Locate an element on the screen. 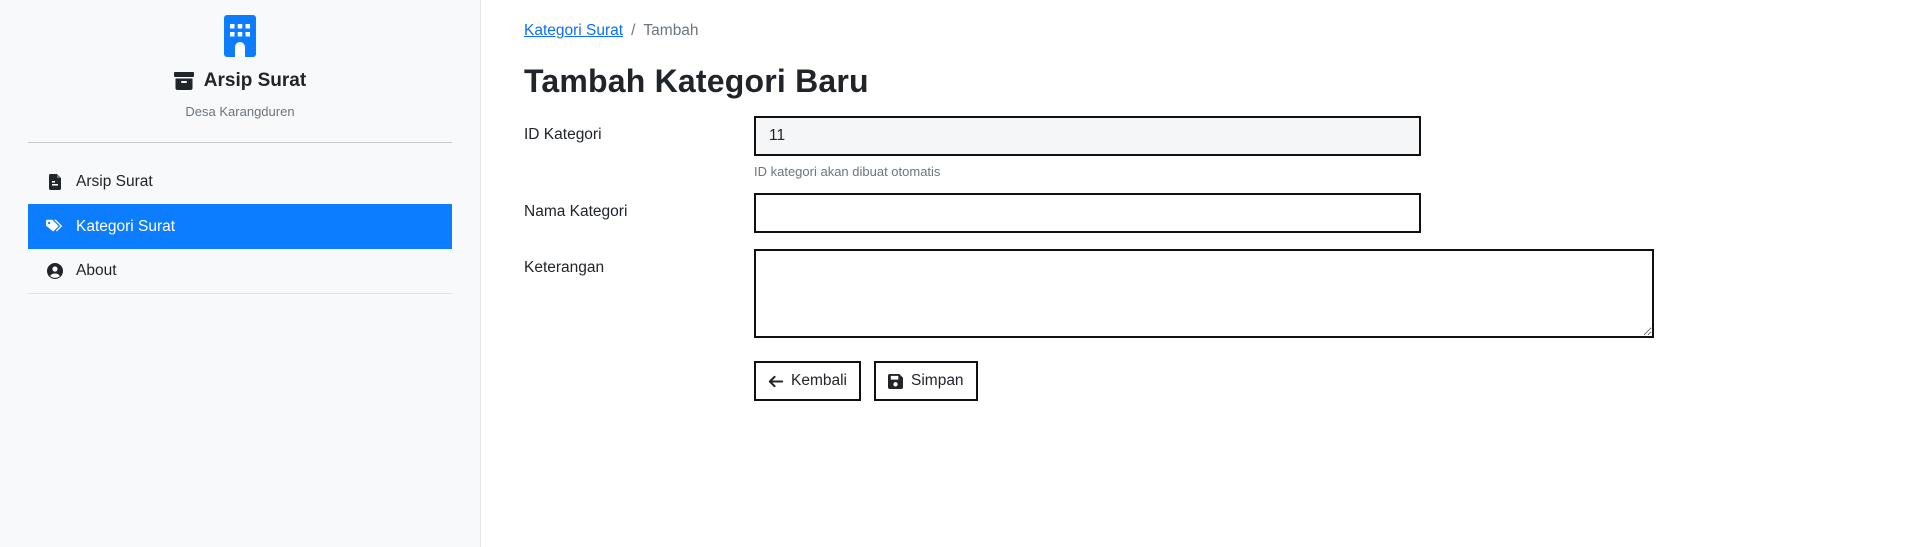  breadcrumb-current: Tambah is located at coordinates (671, 30).